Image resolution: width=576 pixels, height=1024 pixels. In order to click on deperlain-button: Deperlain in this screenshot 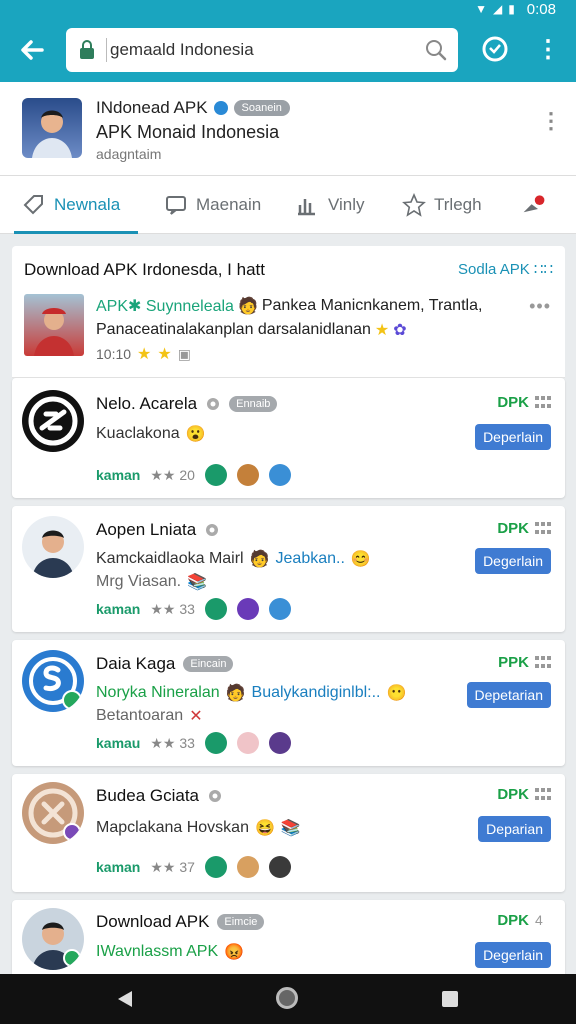, I will do `click(513, 437)`.